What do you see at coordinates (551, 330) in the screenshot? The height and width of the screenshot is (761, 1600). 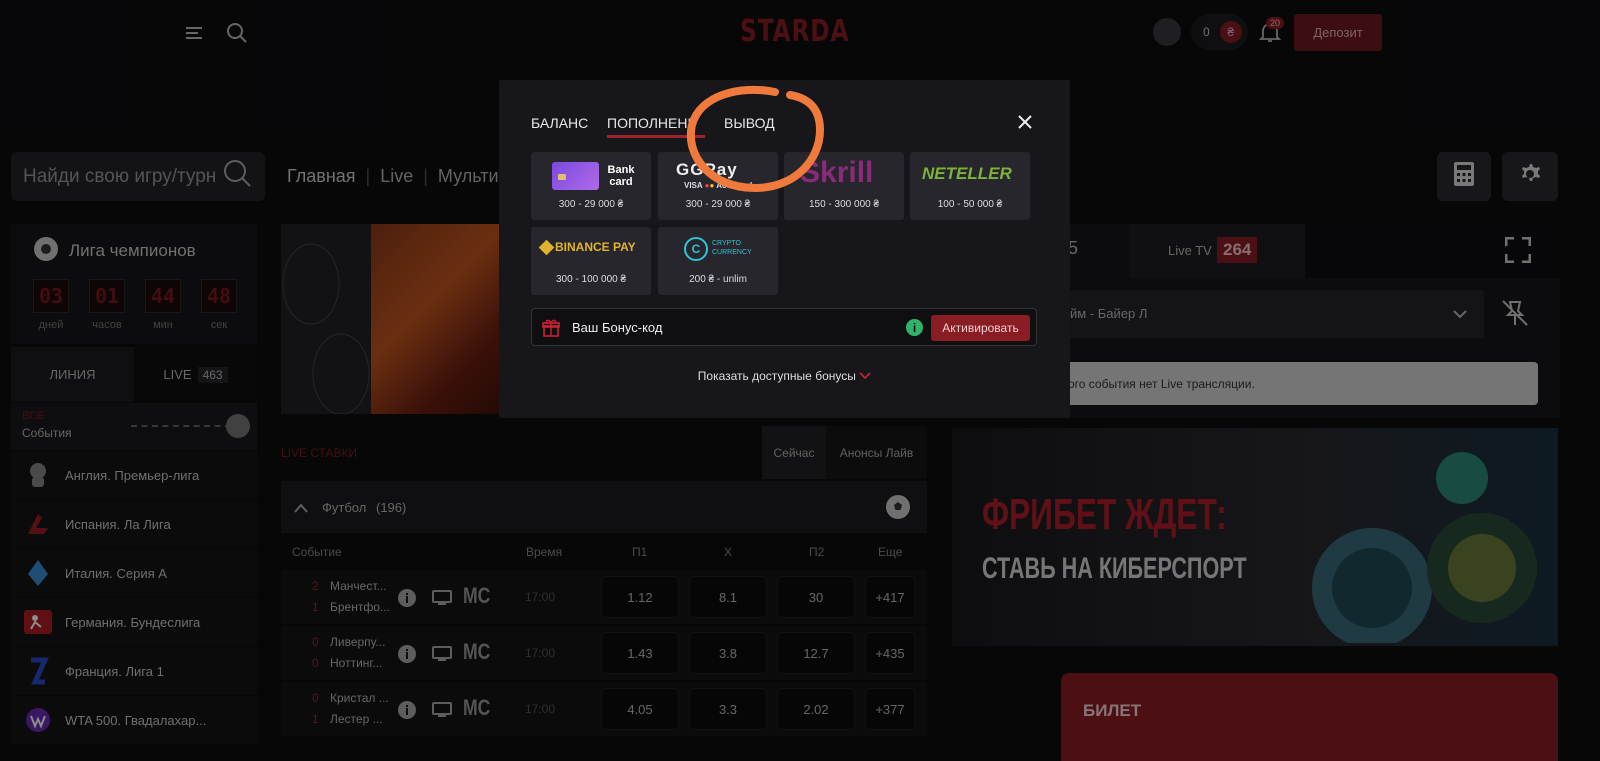 I see `gift-icon` at bounding box center [551, 330].